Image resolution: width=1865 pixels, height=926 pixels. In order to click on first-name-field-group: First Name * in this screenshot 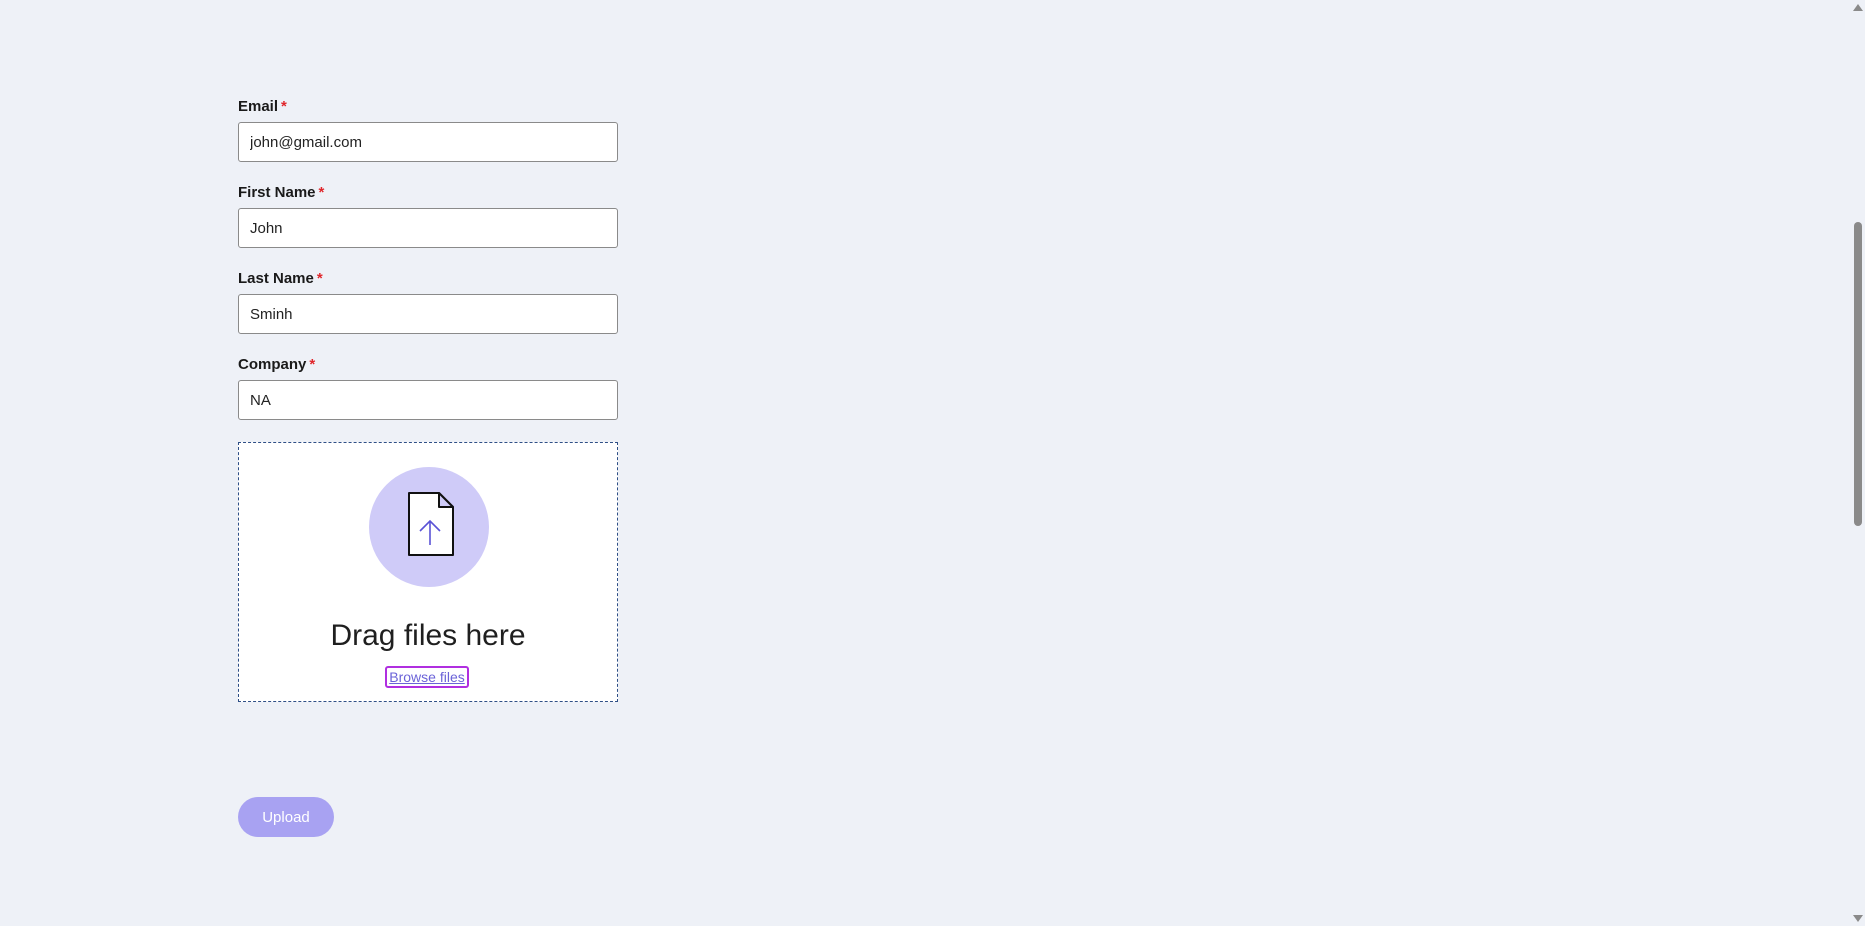, I will do `click(428, 216)`.